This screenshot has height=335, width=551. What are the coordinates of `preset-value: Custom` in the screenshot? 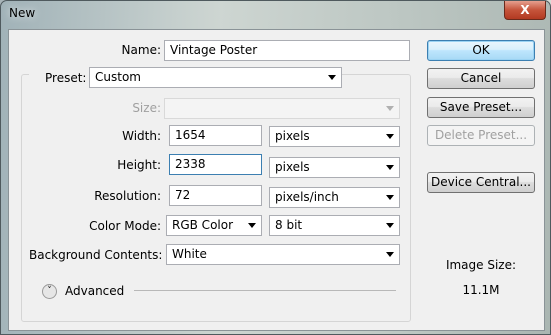 It's located at (118, 77).